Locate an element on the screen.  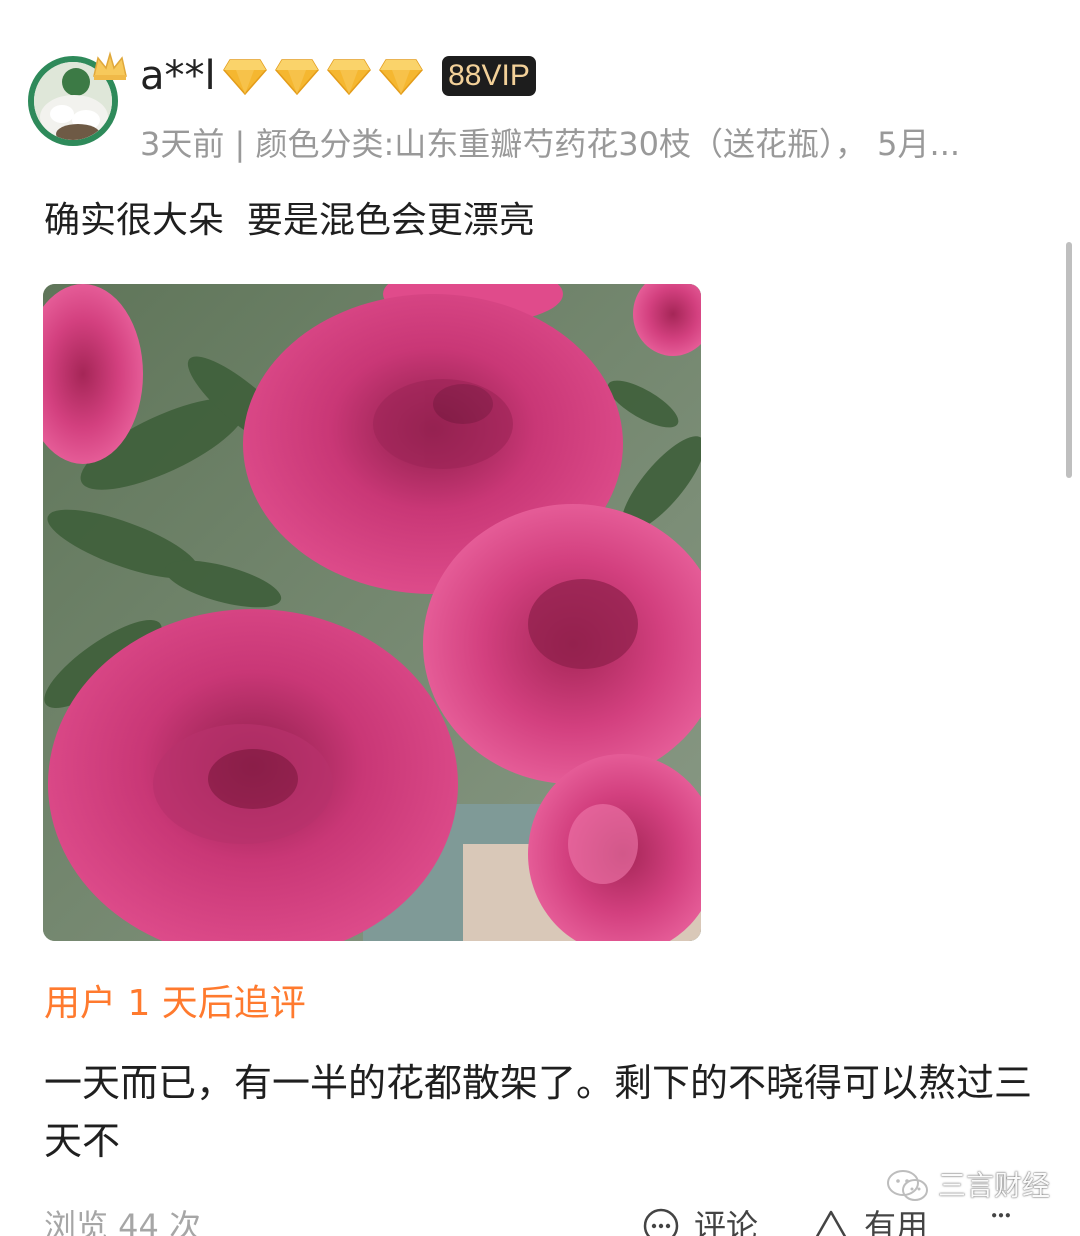
followup-label: 用户 1 天后追评 is located at coordinates (175, 1003).